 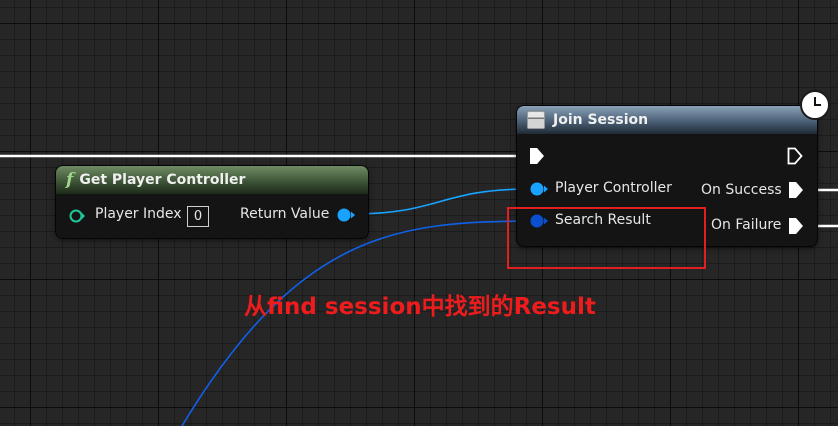 I want to click on on-failure-pin, so click(x=796, y=226).